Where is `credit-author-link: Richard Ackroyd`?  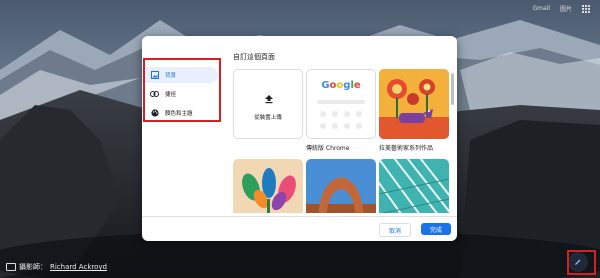
credit-author-link: Richard Ackroyd is located at coordinates (78, 267).